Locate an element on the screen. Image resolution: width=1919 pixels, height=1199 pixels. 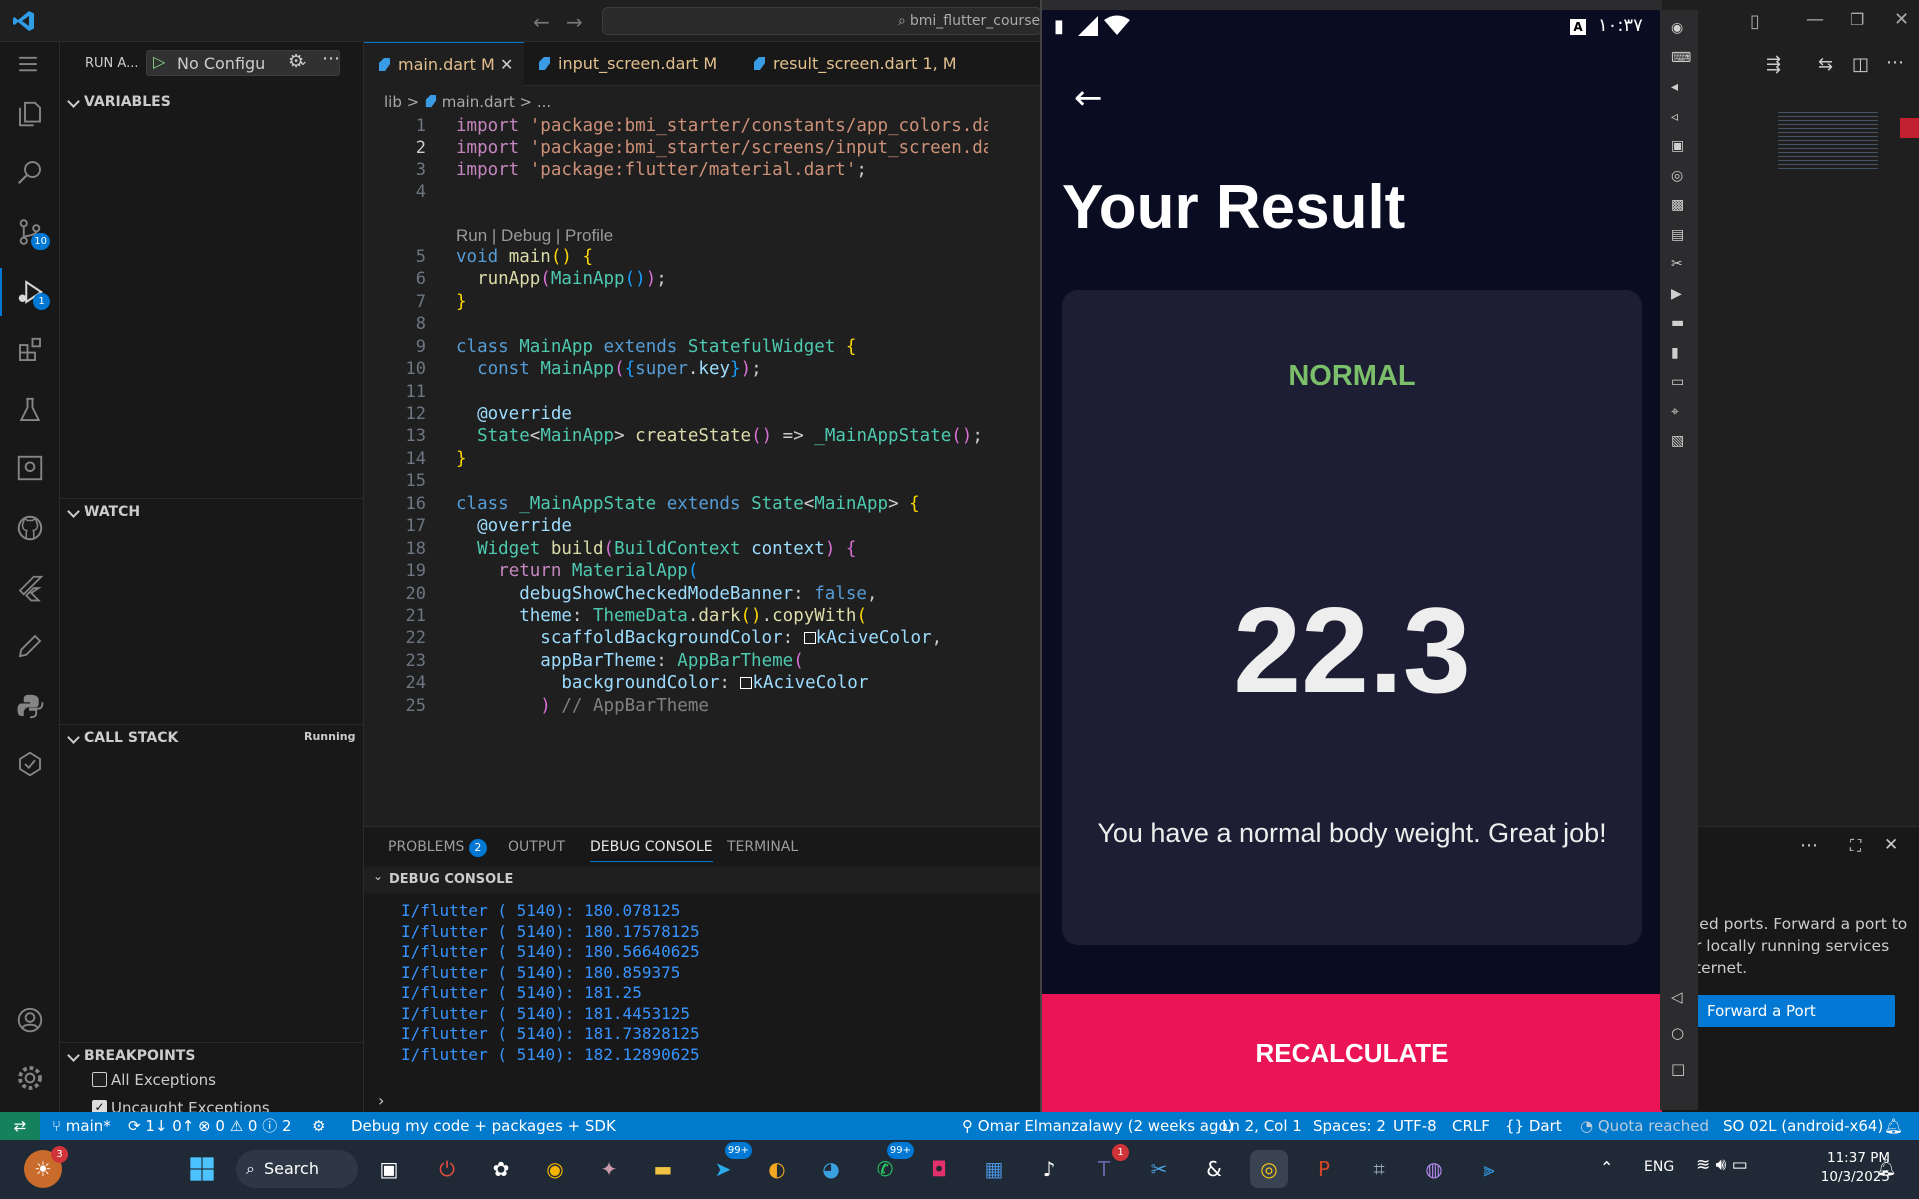
explorer-icon is located at coordinates (30, 114).